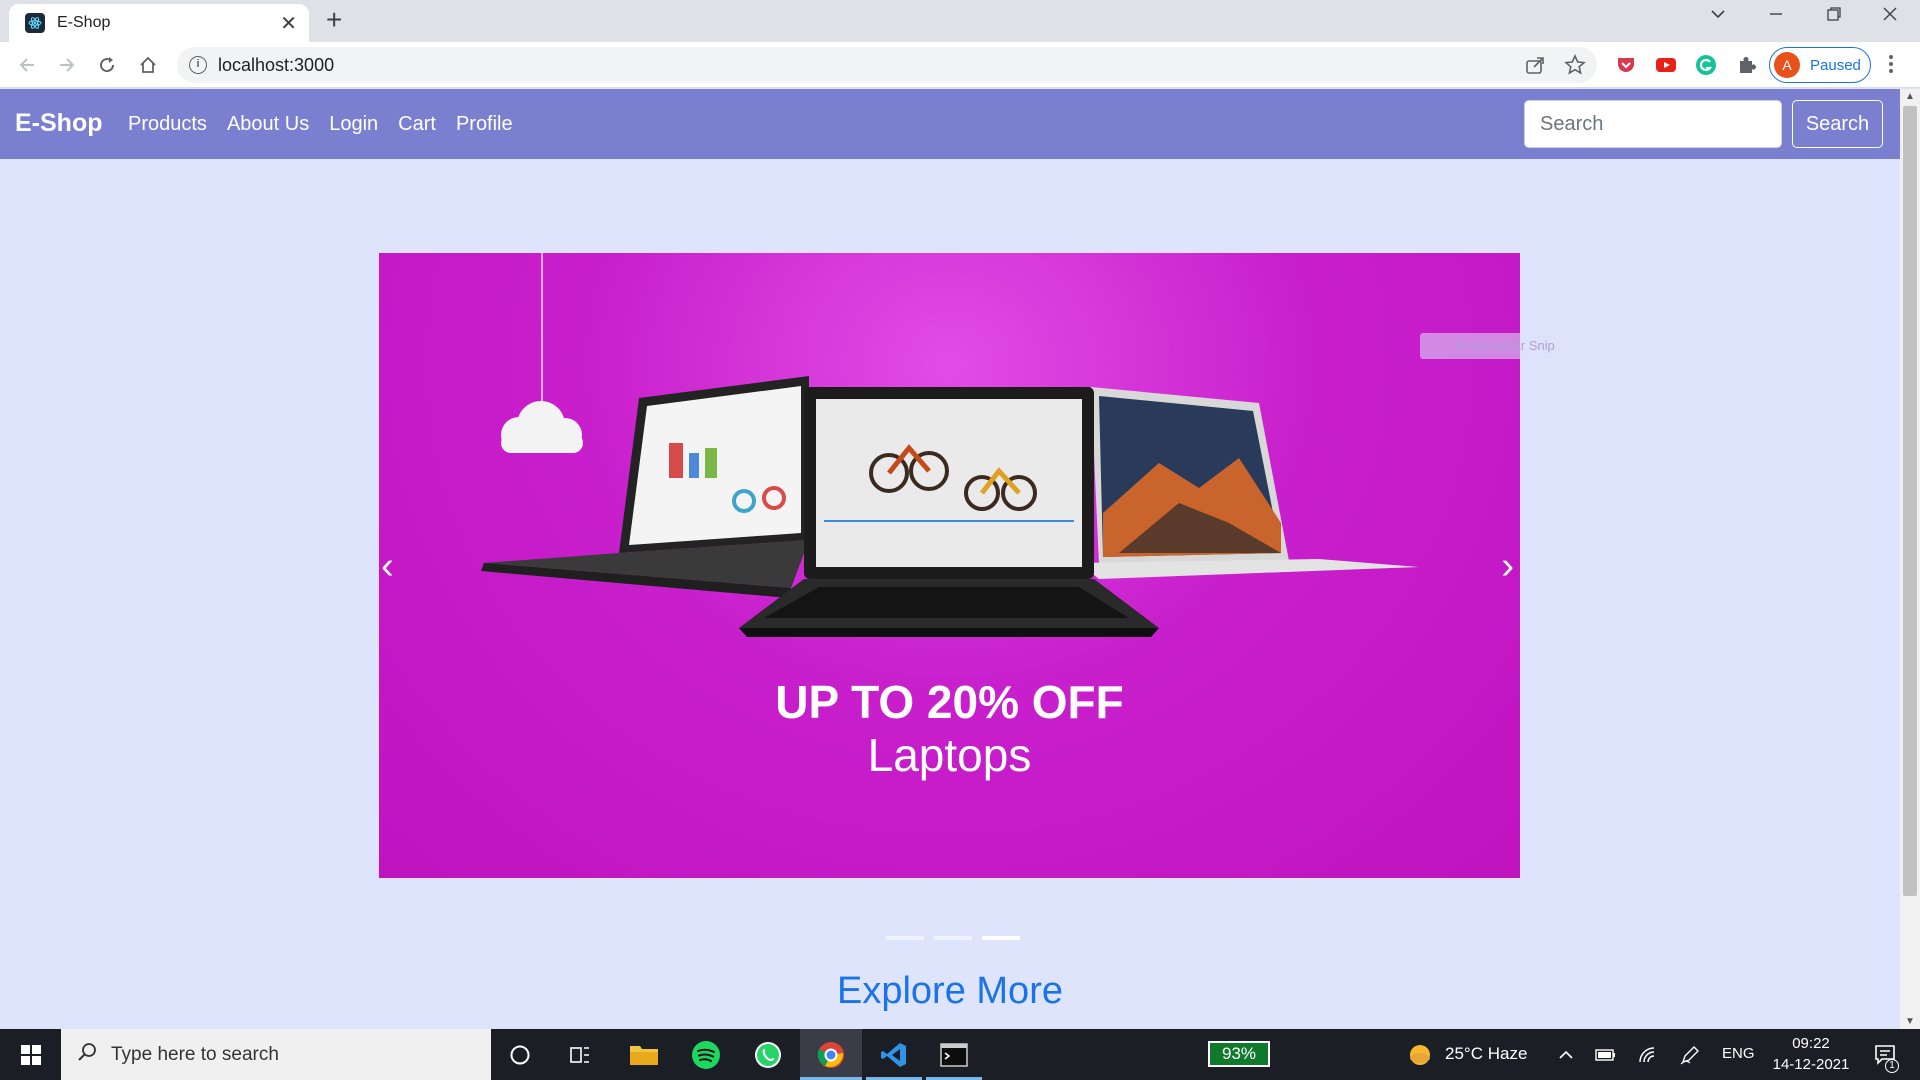 This screenshot has width=1920, height=1080. I want to click on nav-link-login: Login, so click(353, 124).